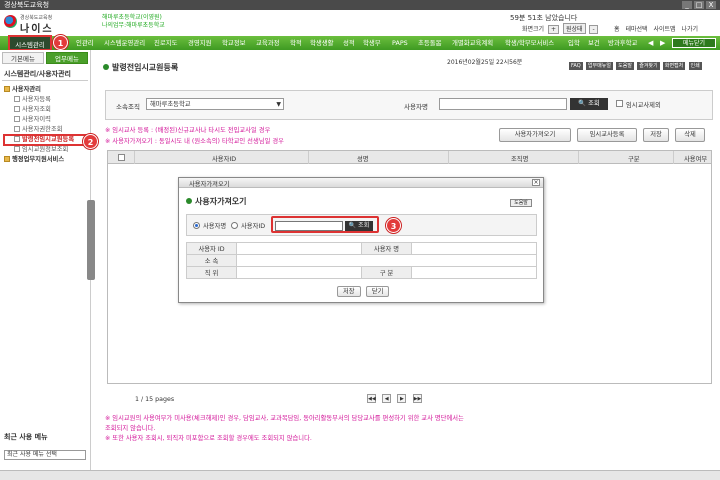  What do you see at coordinates (400, 43) in the screenshot?
I see `nav-item: PAPS` at bounding box center [400, 43].